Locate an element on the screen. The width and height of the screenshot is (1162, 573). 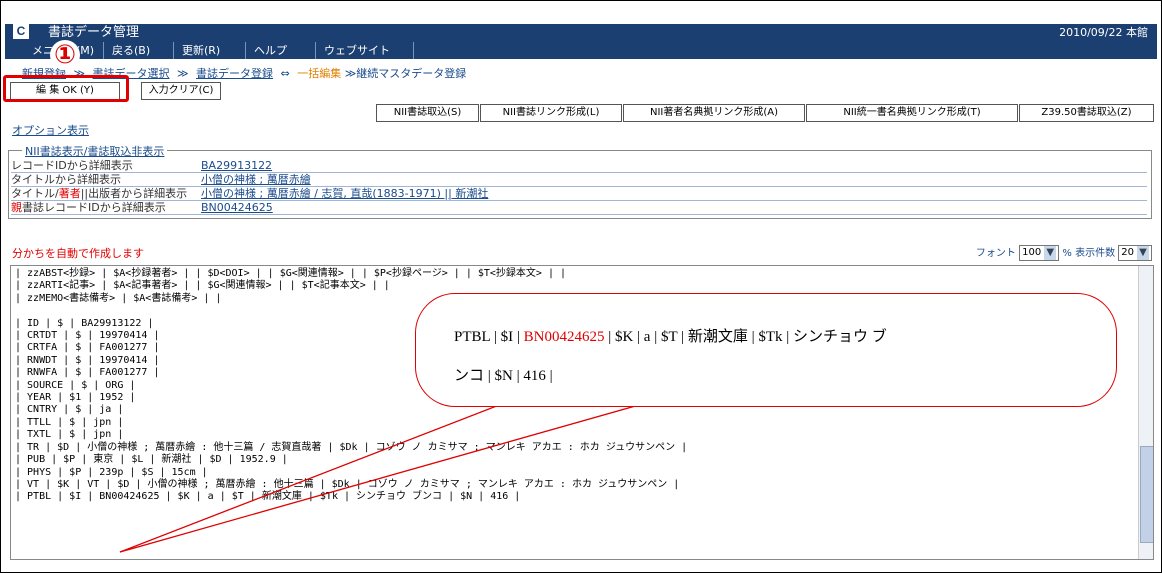
callout-pointer is located at coordinates (390, 472).